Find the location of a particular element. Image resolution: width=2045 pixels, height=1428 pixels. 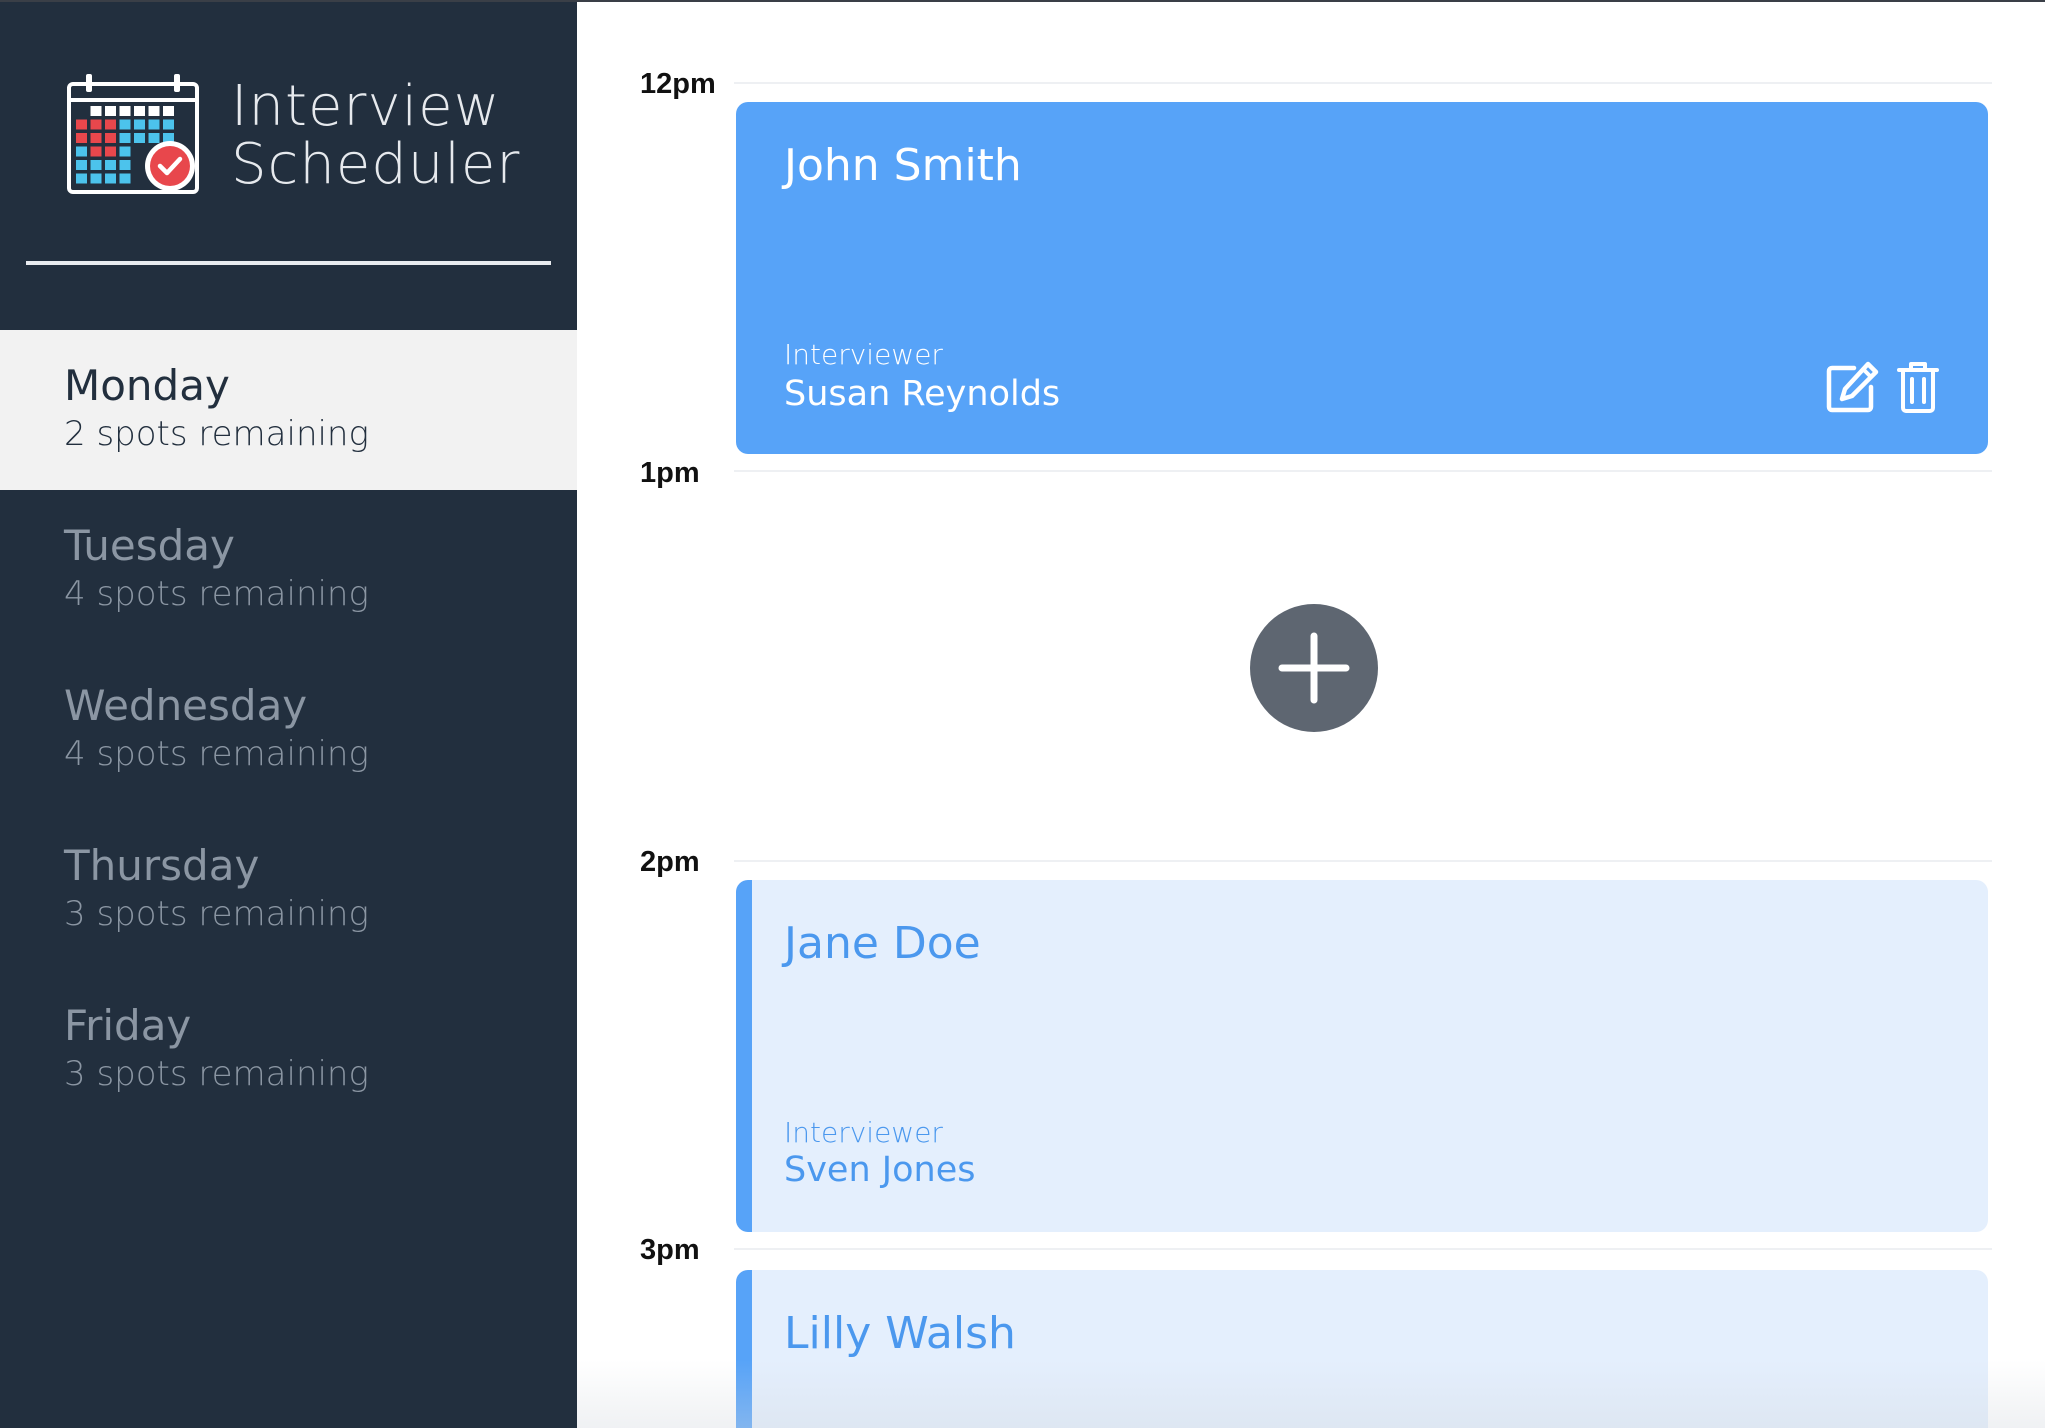

window-top-border is located at coordinates (1022, 1).